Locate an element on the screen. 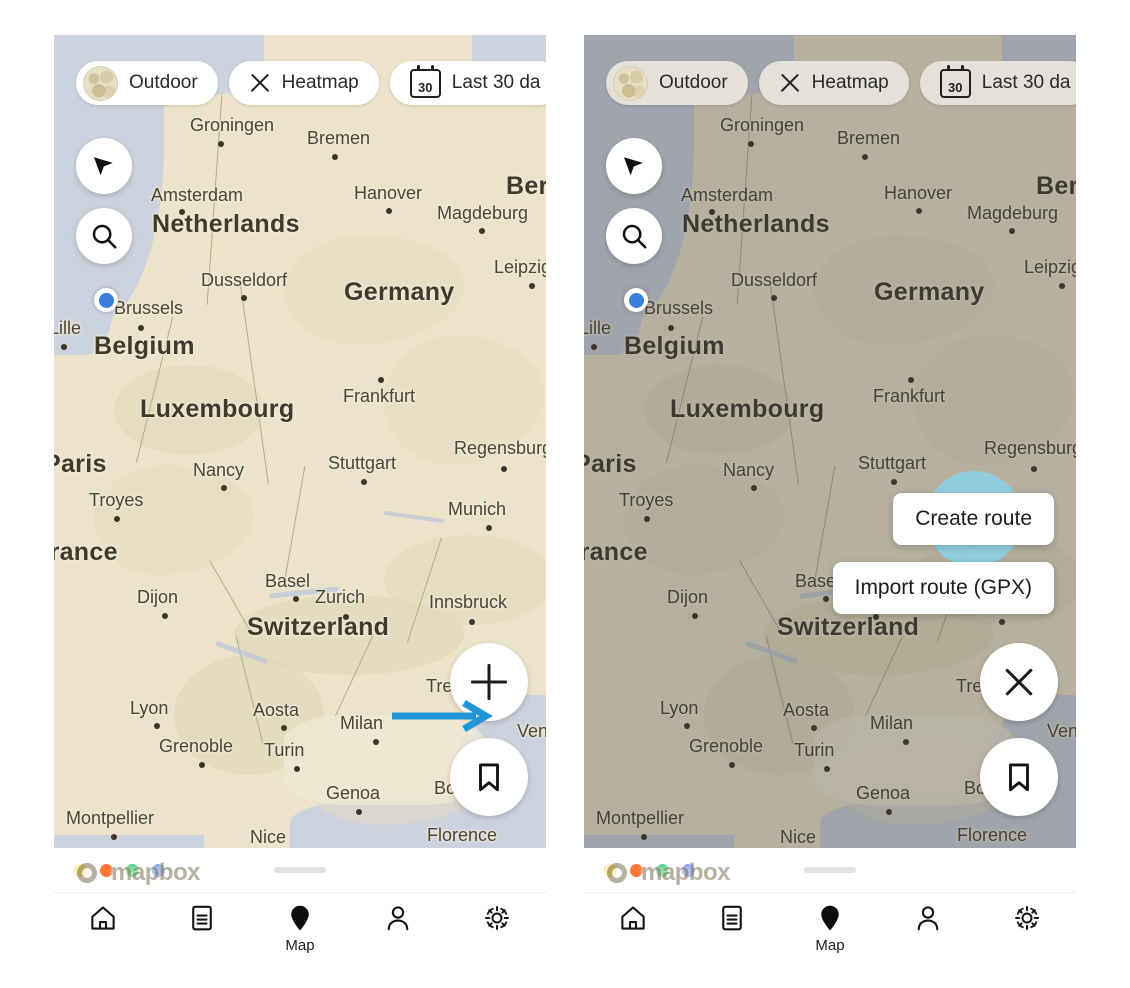 The image size is (1130, 988). calendar-30-icon: 30 is located at coordinates (425, 81).